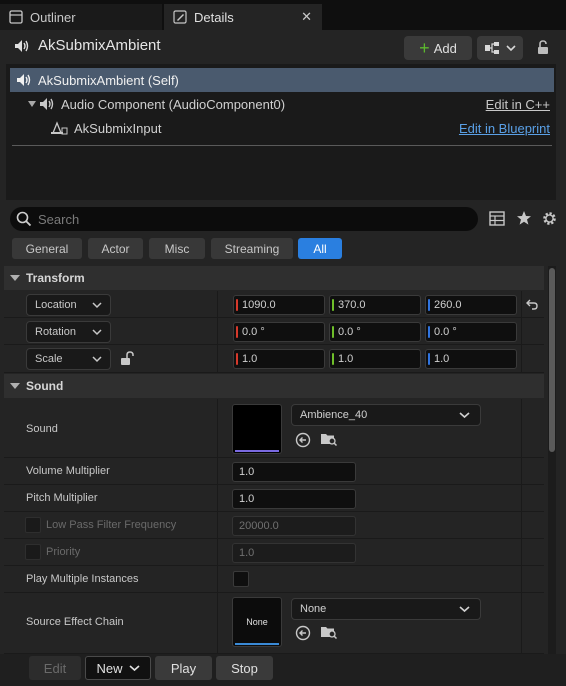  What do you see at coordinates (243, 17) in the screenshot?
I see `tab-details: Details ✕` at bounding box center [243, 17].